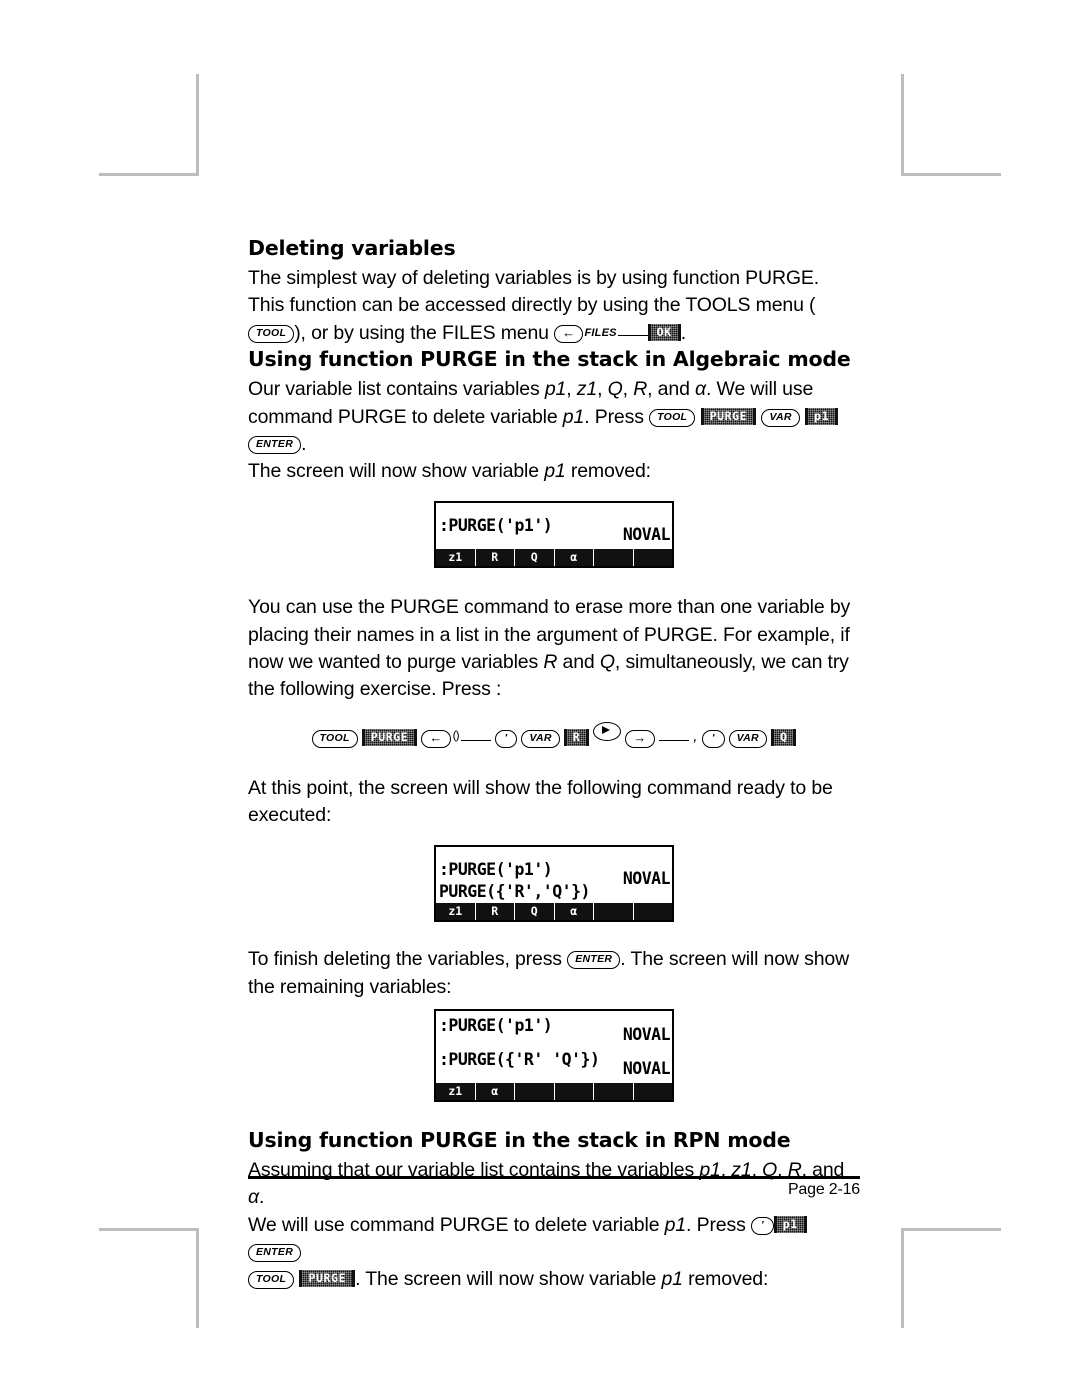 The image size is (1080, 1397). Describe the element at coordinates (607, 731) in the screenshot. I see `right-arrow-key` at that location.